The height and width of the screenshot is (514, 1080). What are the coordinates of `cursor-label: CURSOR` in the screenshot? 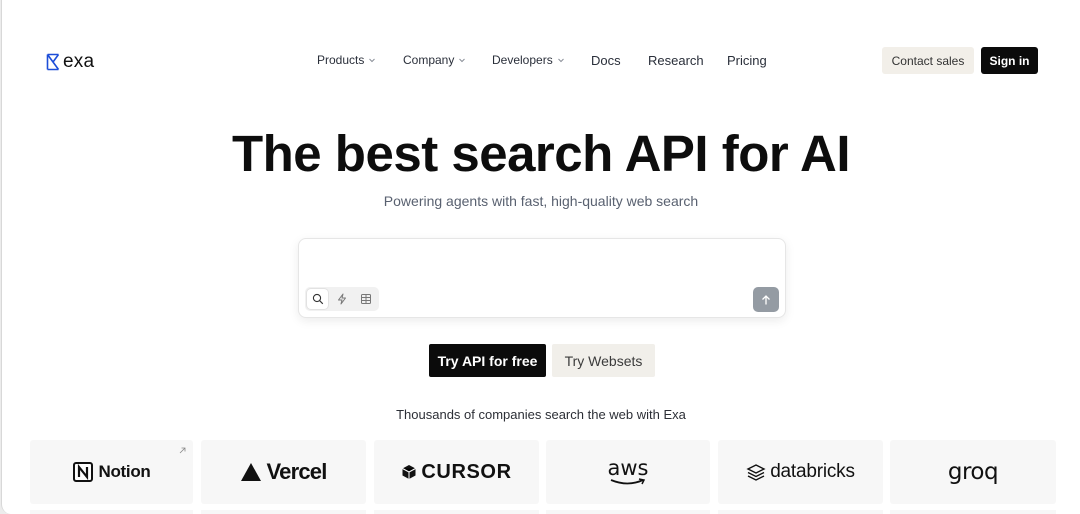 It's located at (466, 471).